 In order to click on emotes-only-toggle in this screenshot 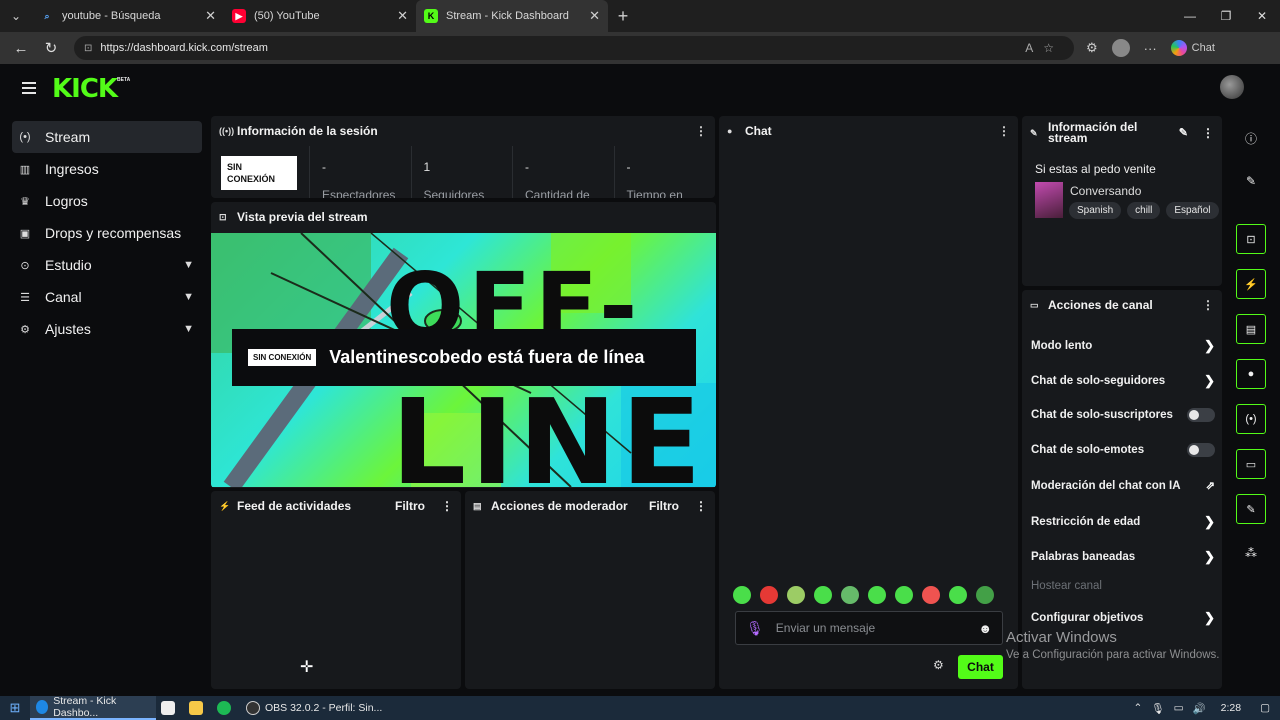, I will do `click(1201, 450)`.